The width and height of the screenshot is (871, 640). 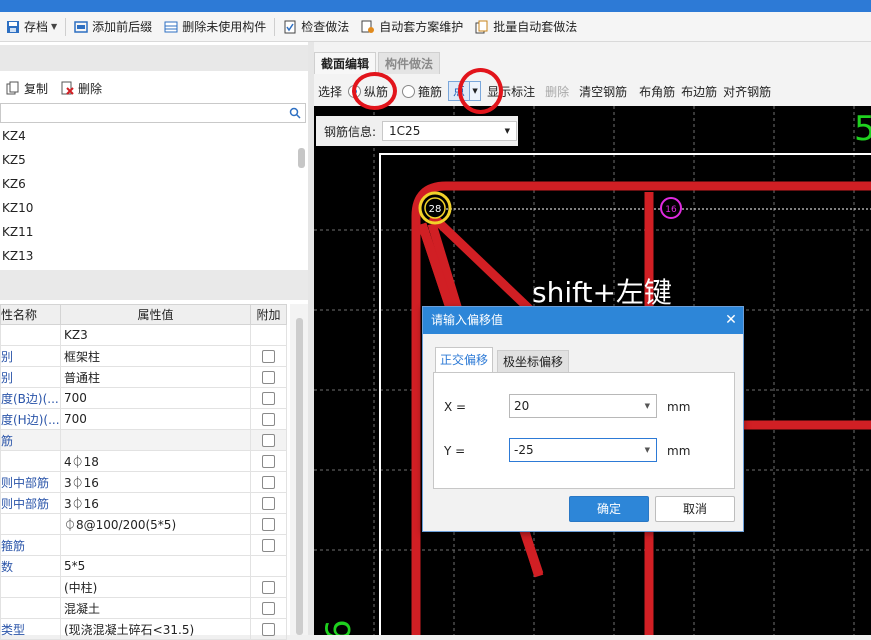 What do you see at coordinates (699, 91) in the screenshot?
I see `edge-rebar-button: 布边筋` at bounding box center [699, 91].